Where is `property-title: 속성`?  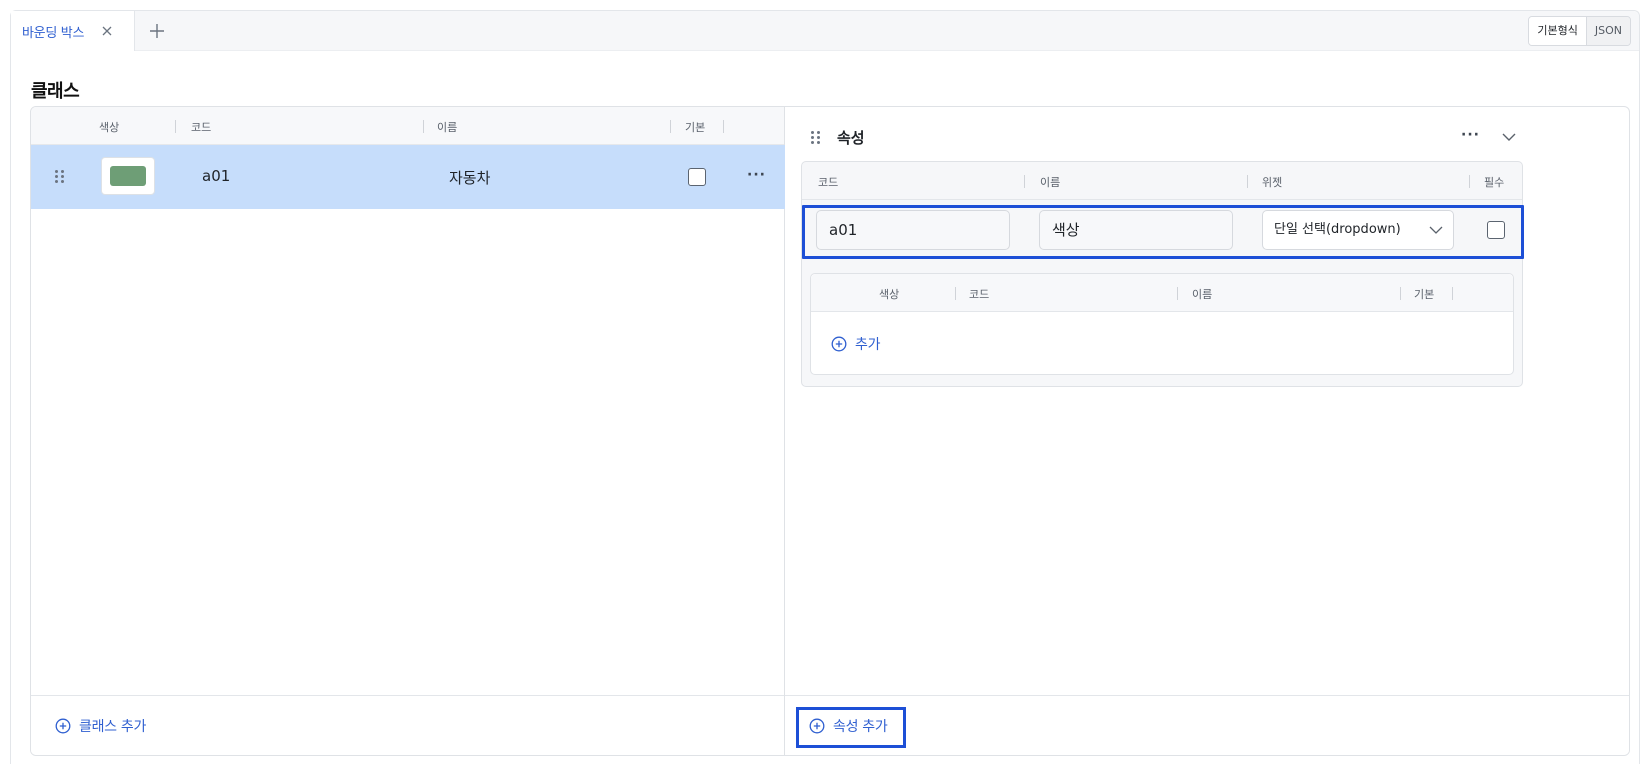
property-title: 속성 is located at coordinates (851, 138).